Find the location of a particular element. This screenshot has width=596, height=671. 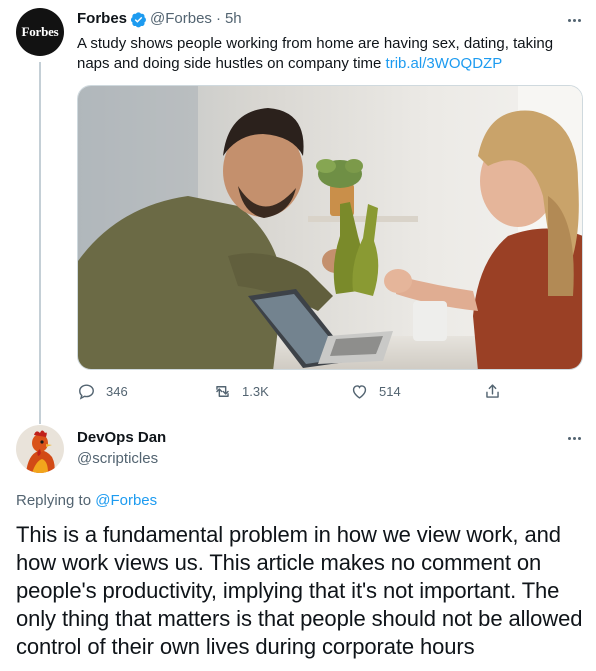

author-handle: @Forbes is located at coordinates (181, 19).